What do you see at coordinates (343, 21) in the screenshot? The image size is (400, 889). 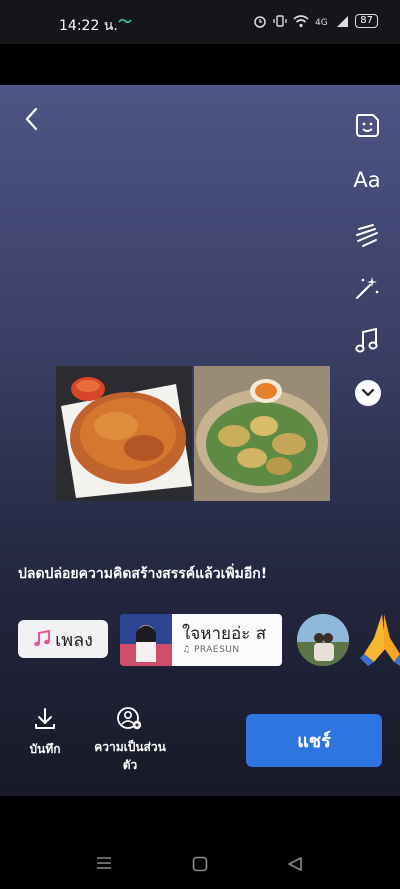 I see `signal-icon` at bounding box center [343, 21].